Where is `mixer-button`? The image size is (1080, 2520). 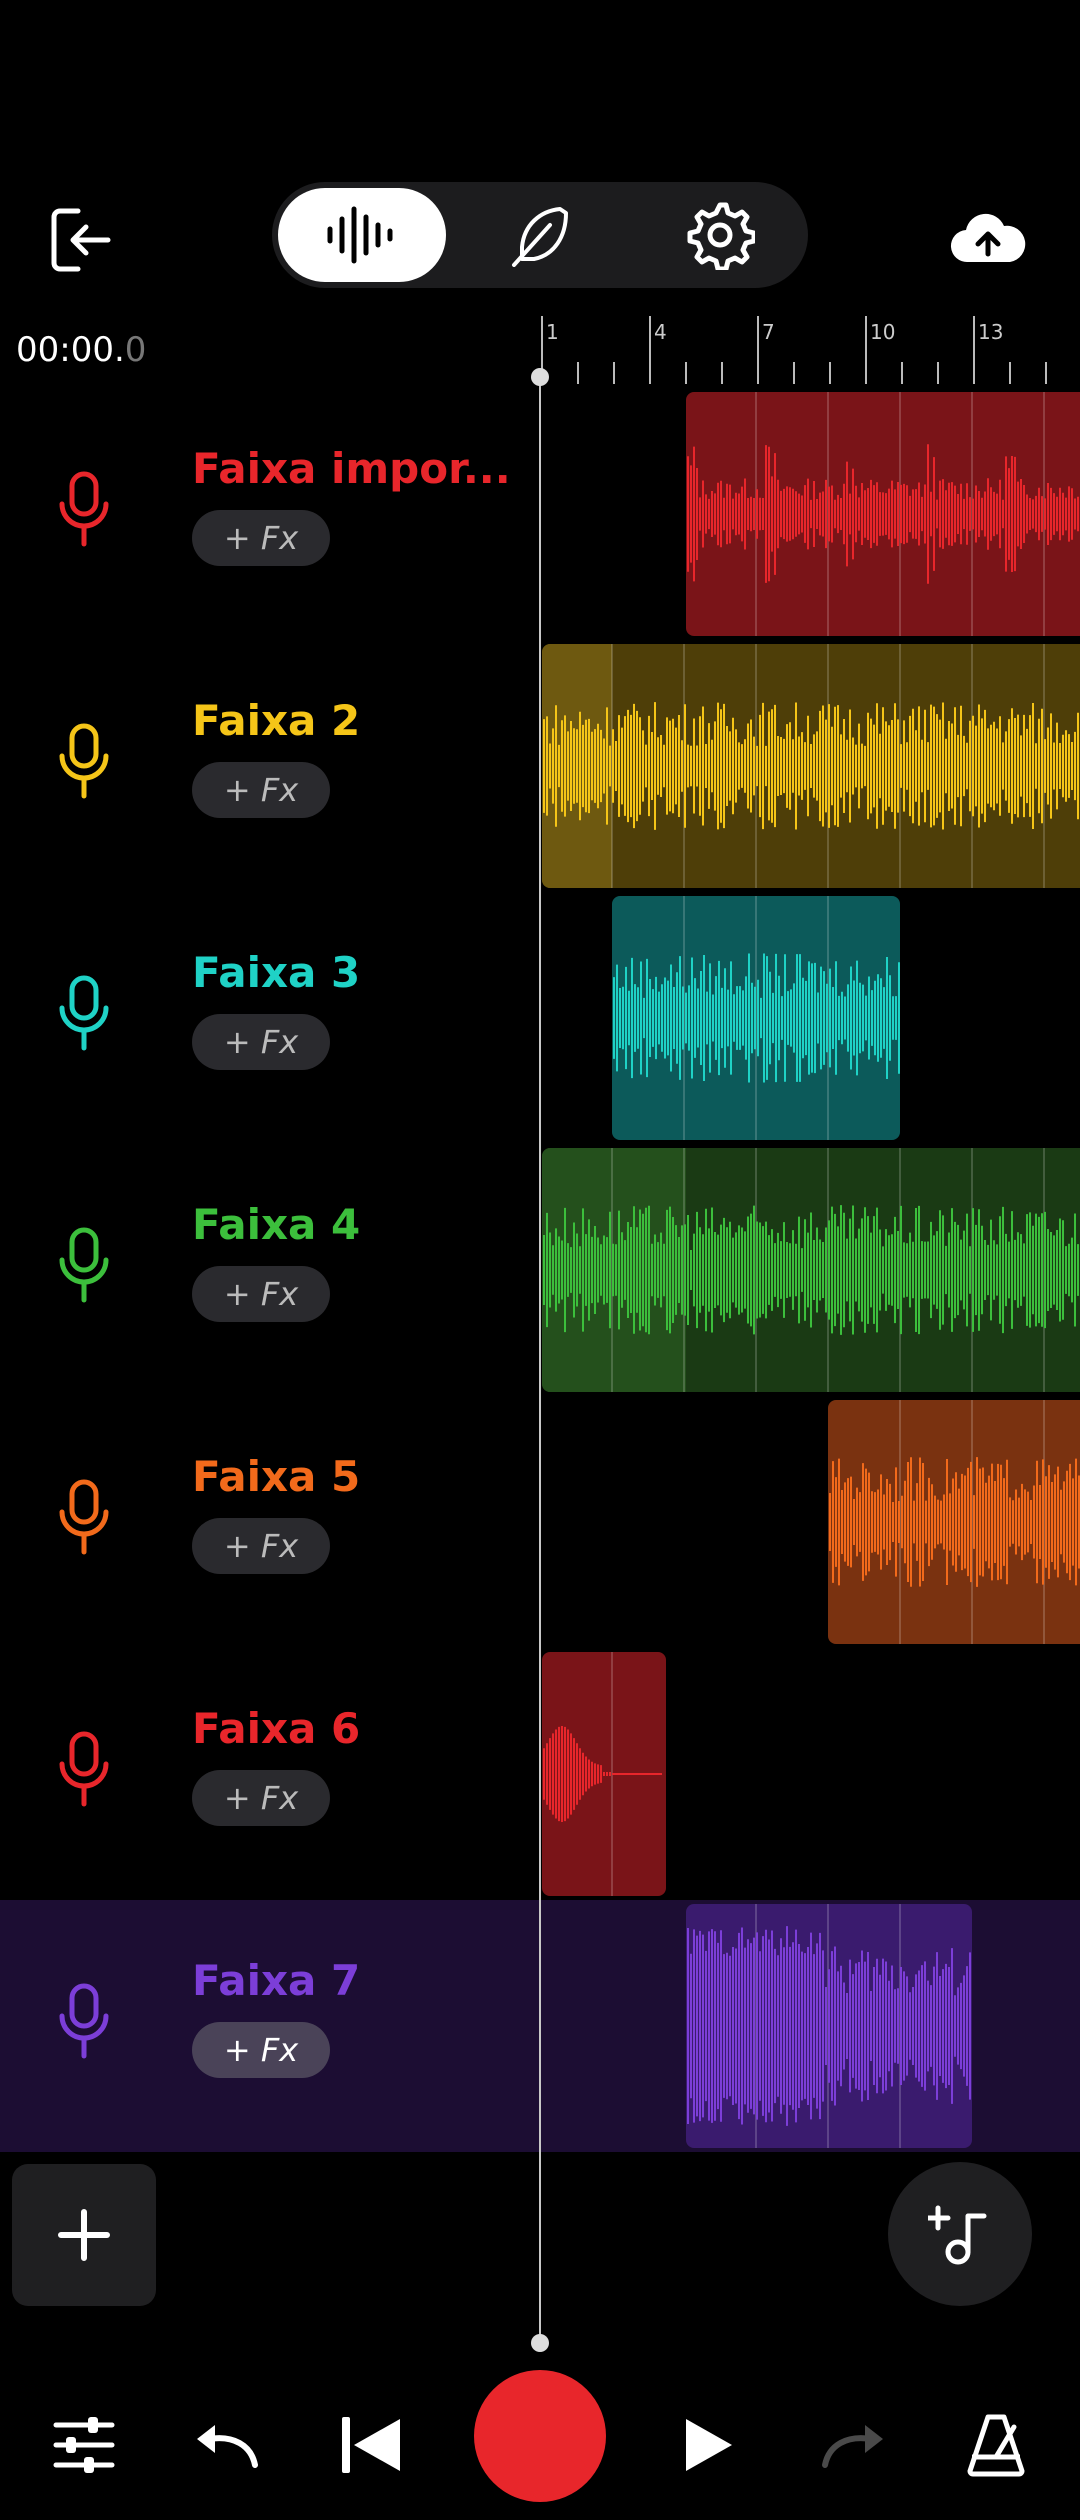
mixer-button is located at coordinates (84, 2445).